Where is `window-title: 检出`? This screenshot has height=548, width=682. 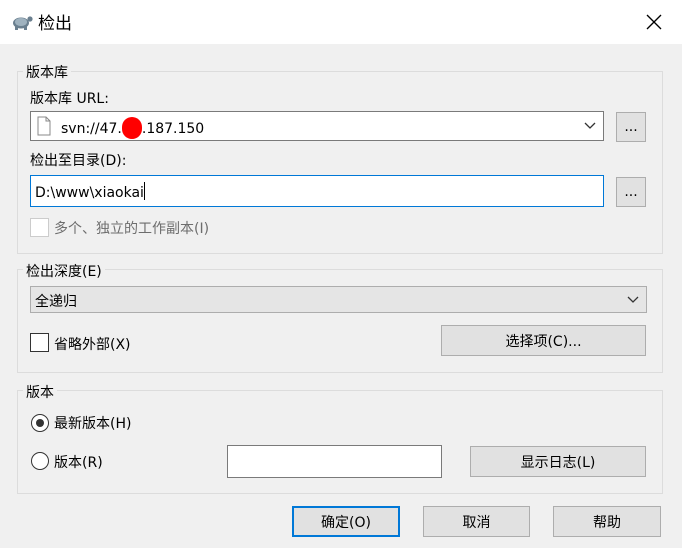 window-title: 检出 is located at coordinates (55, 24).